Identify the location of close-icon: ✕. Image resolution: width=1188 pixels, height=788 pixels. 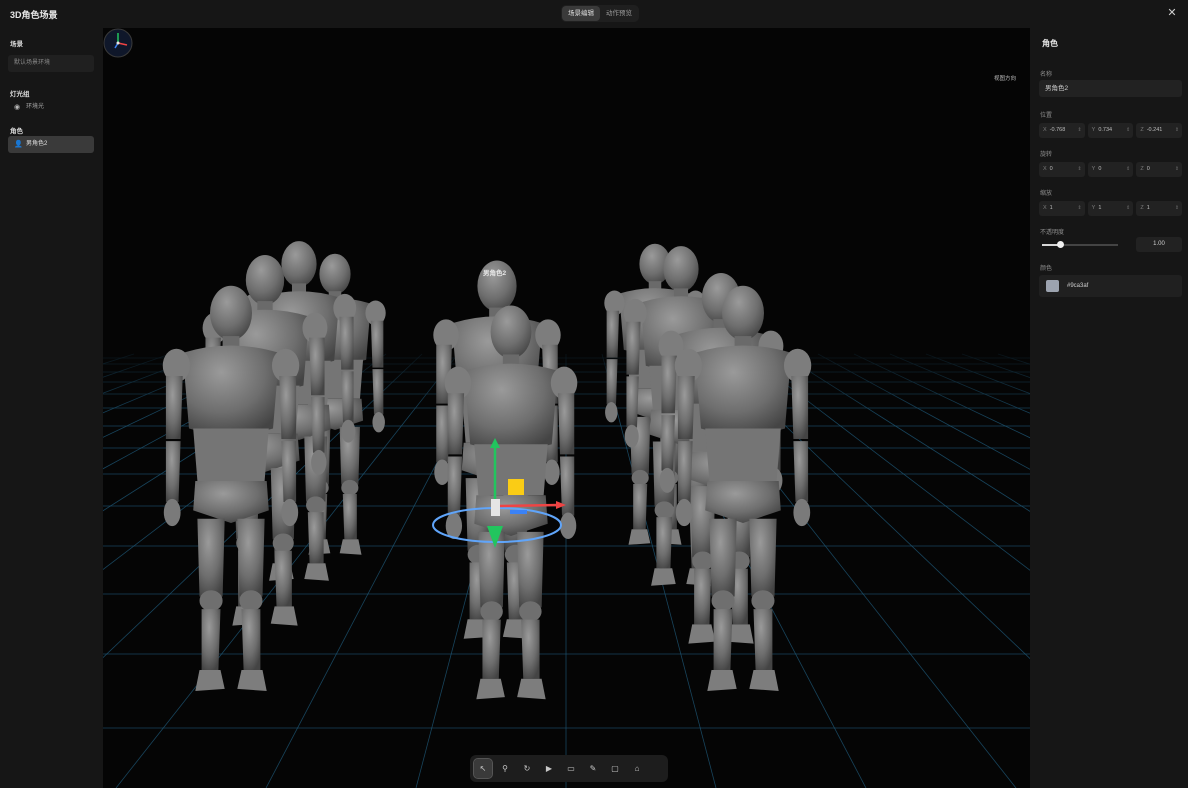
(1172, 13).